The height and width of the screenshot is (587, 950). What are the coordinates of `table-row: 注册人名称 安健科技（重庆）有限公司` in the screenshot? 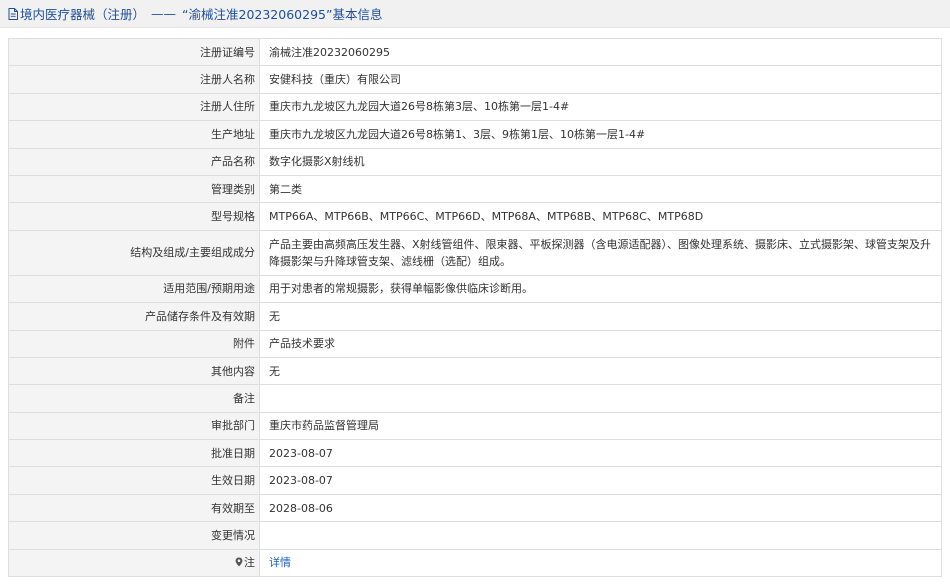 It's located at (475, 79).